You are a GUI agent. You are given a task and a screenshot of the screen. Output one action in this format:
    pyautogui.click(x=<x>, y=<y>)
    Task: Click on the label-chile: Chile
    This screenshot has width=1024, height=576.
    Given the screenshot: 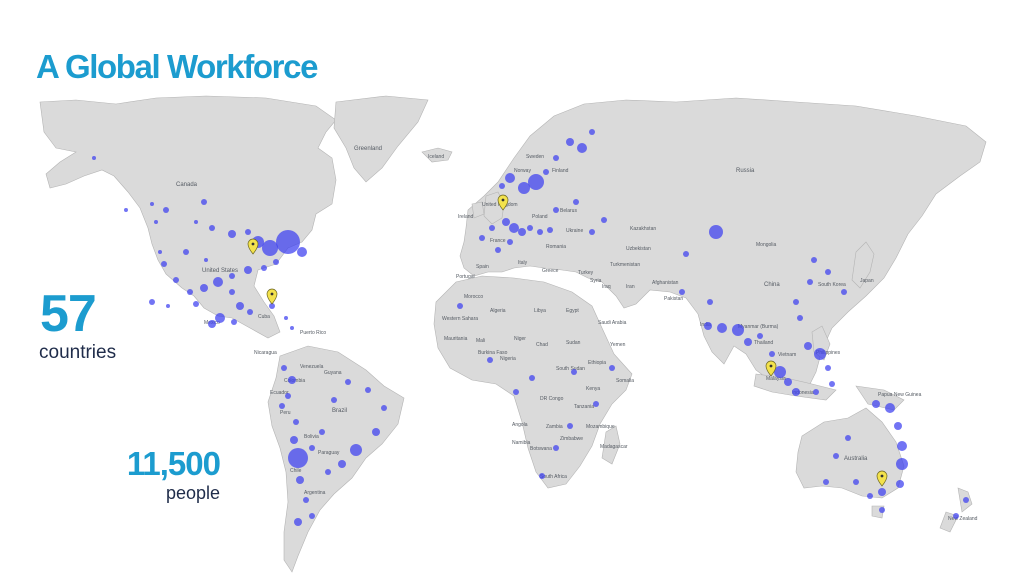 What is the action you would take?
    pyautogui.click(x=296, y=471)
    